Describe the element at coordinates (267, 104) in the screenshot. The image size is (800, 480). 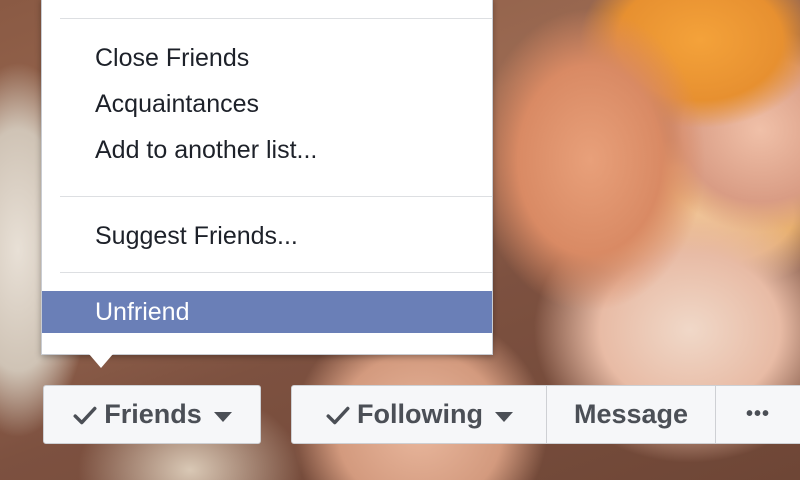
I see `menu-item-acquaintances: Acquaintances` at that location.